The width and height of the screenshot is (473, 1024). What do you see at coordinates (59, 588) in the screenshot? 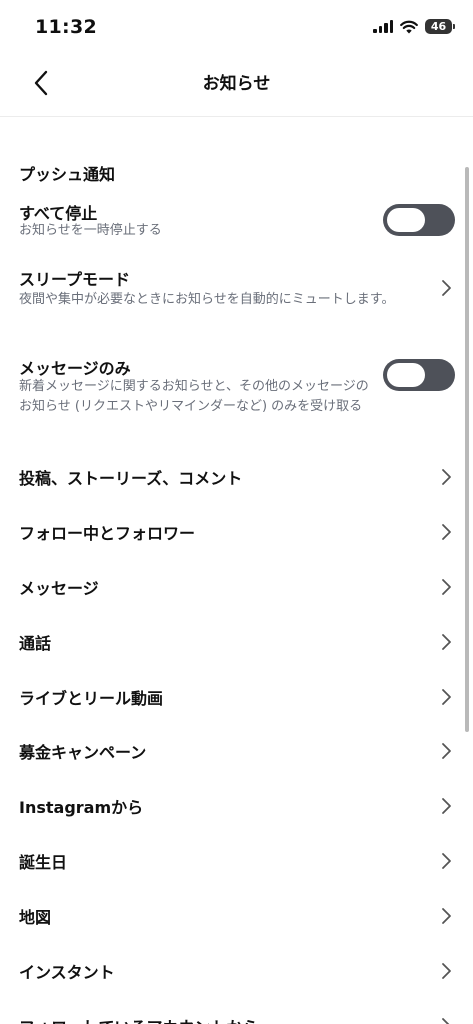
I see `menu-item-label: メッセージ` at bounding box center [59, 588].